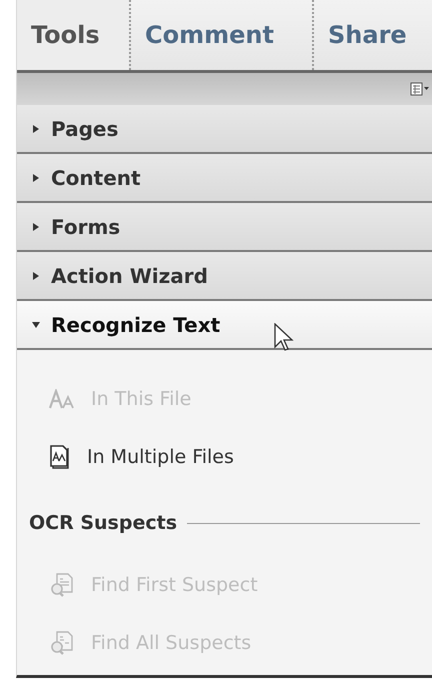  Describe the element at coordinates (224, 325) in the screenshot. I see `panel-header: Recognize Text` at that location.